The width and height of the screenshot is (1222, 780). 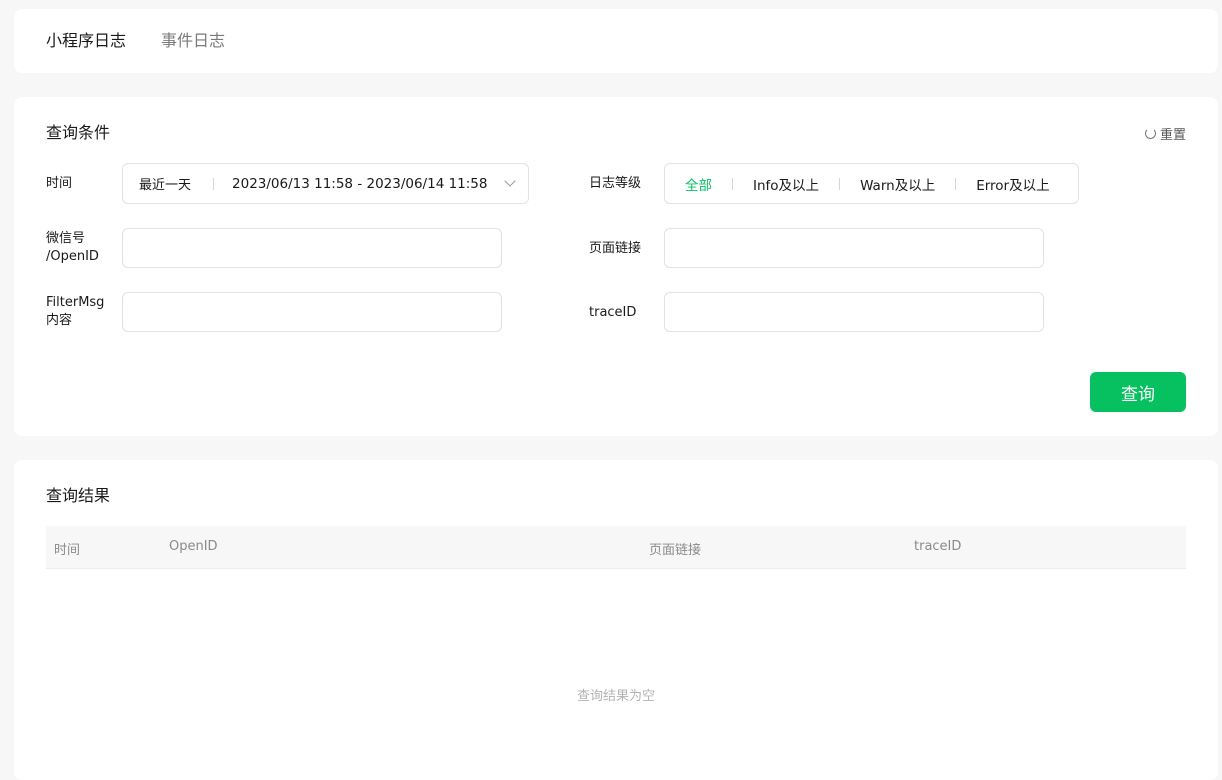 I want to click on traceid-field-wrap, so click(x=854, y=312).